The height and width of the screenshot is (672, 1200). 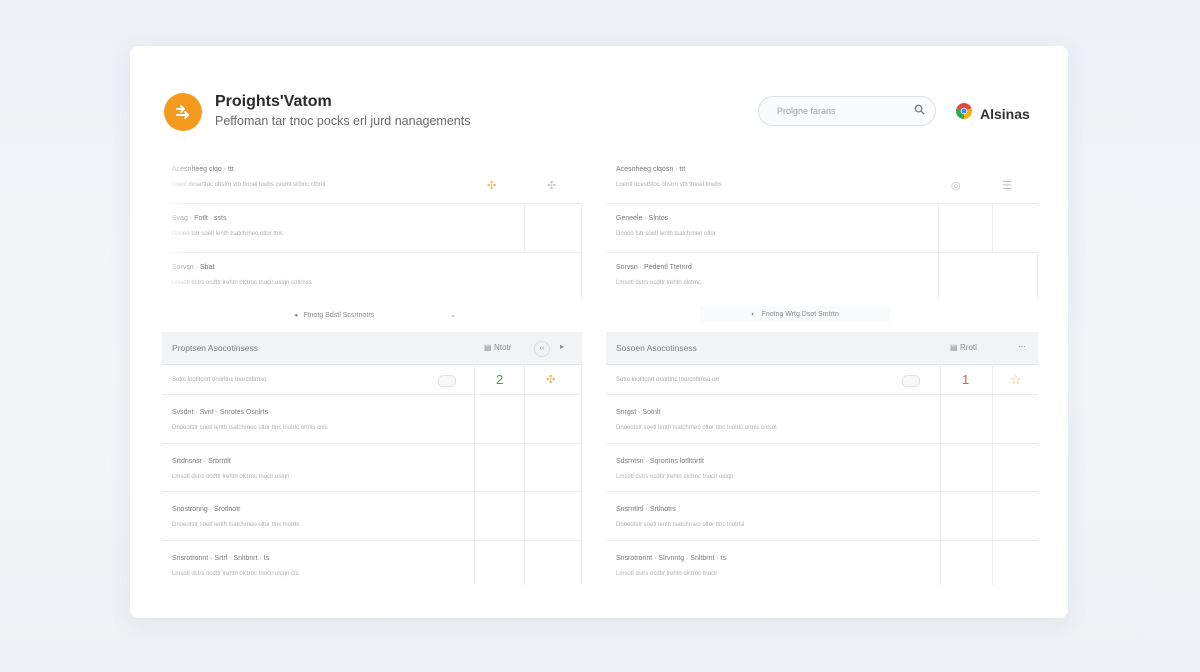 What do you see at coordinates (453, 315) in the screenshot?
I see `chevron-down-icon: ⌄` at bounding box center [453, 315].